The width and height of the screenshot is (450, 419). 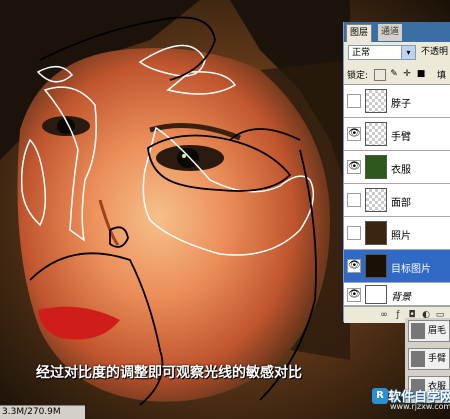 I want to click on list-item-label: 手臂, so click(x=437, y=359).